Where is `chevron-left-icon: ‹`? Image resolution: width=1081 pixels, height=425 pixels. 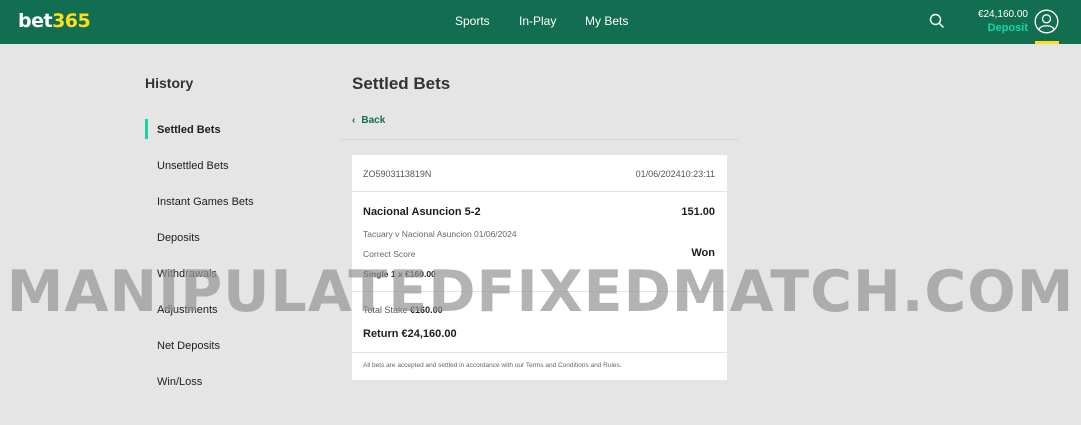 chevron-left-icon: ‹ is located at coordinates (354, 120).